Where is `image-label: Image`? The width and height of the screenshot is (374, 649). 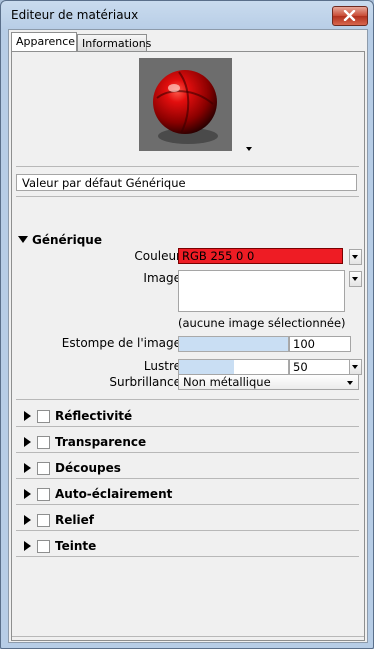 image-label: Image is located at coordinates (162, 278).